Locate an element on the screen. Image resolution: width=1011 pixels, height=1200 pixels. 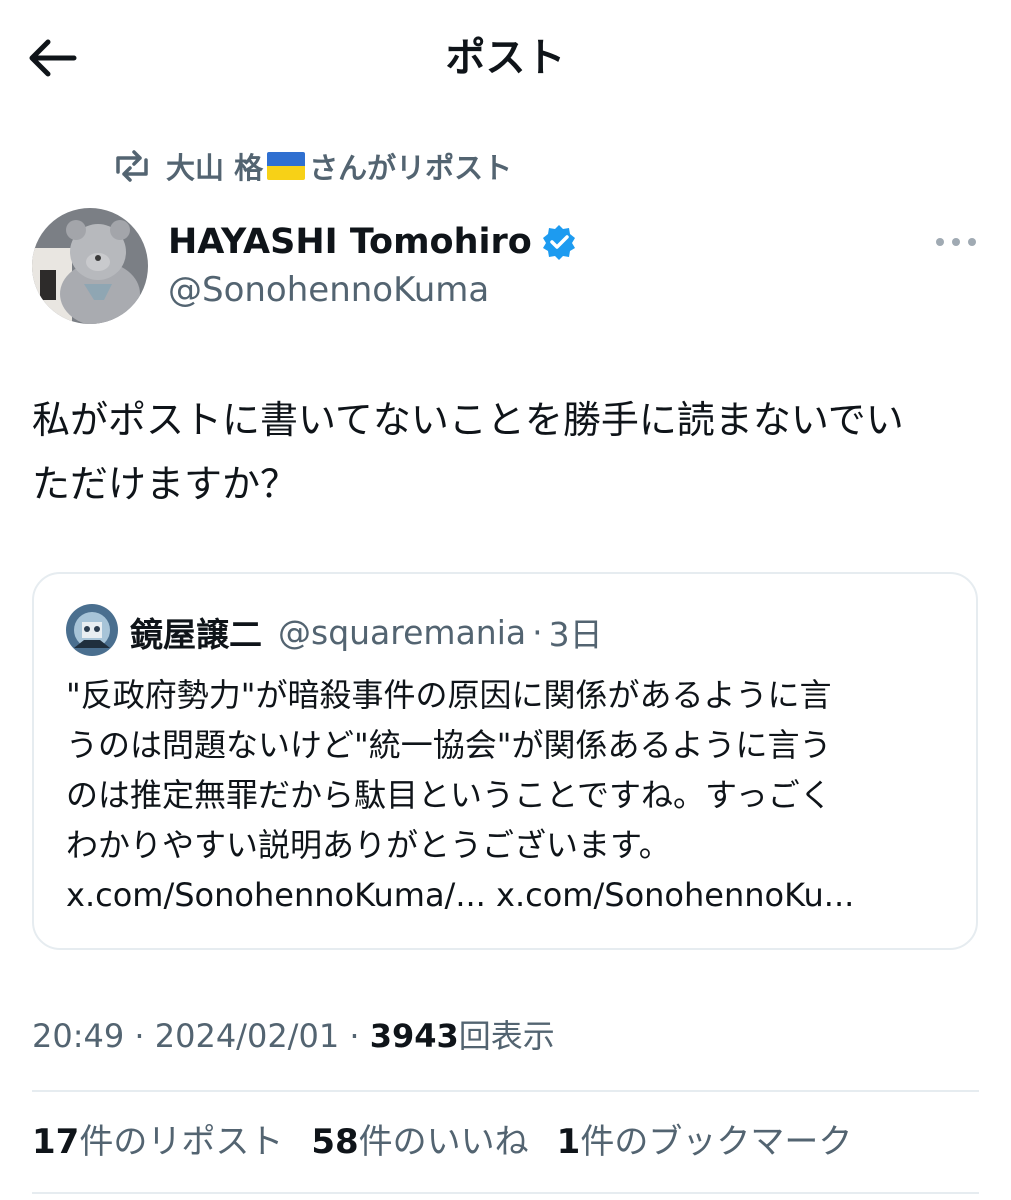
robot-avatar-icon is located at coordinates (92, 630).